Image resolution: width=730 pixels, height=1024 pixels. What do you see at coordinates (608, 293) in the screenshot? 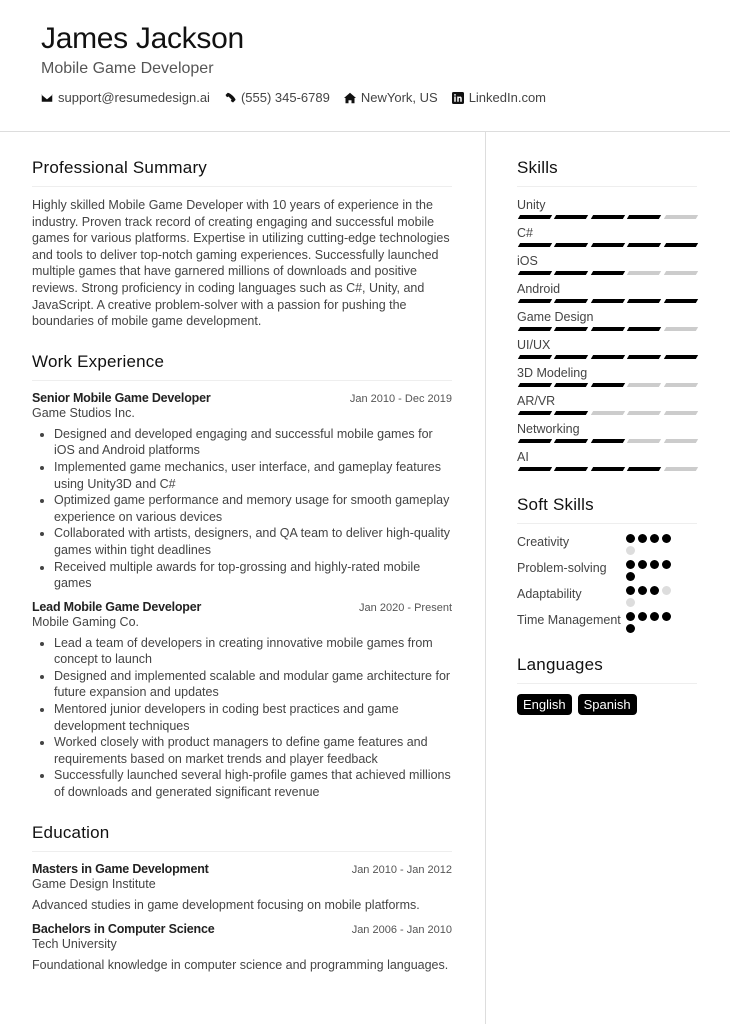
I see `skill-item: Android` at bounding box center [608, 293].